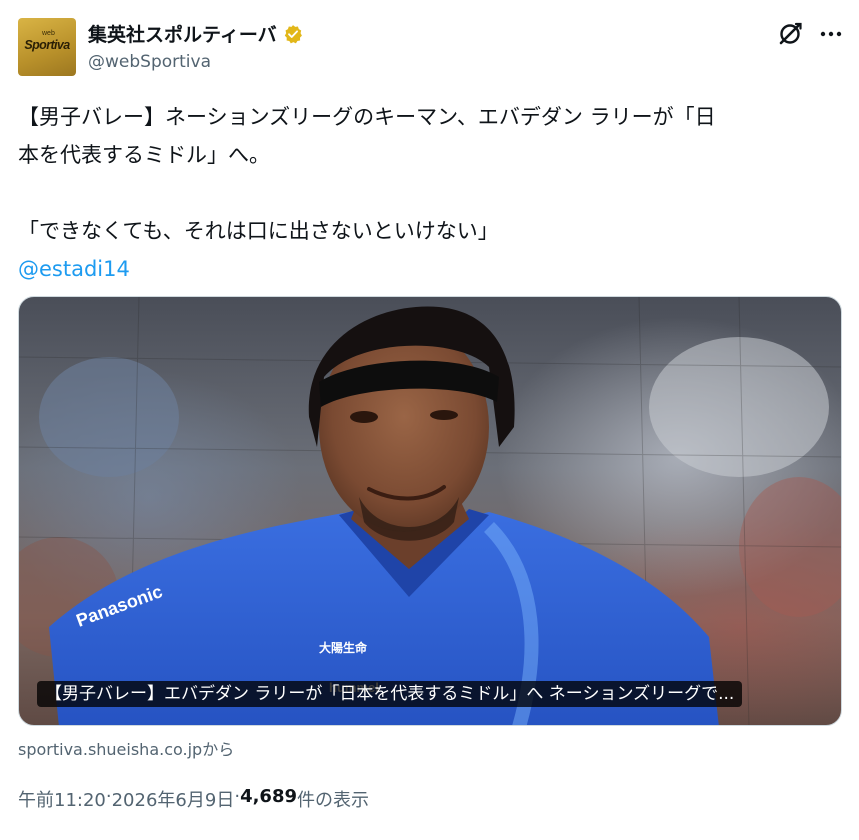  What do you see at coordinates (149, 62) in the screenshot?
I see `author-handle: @webSportiva` at bounding box center [149, 62].